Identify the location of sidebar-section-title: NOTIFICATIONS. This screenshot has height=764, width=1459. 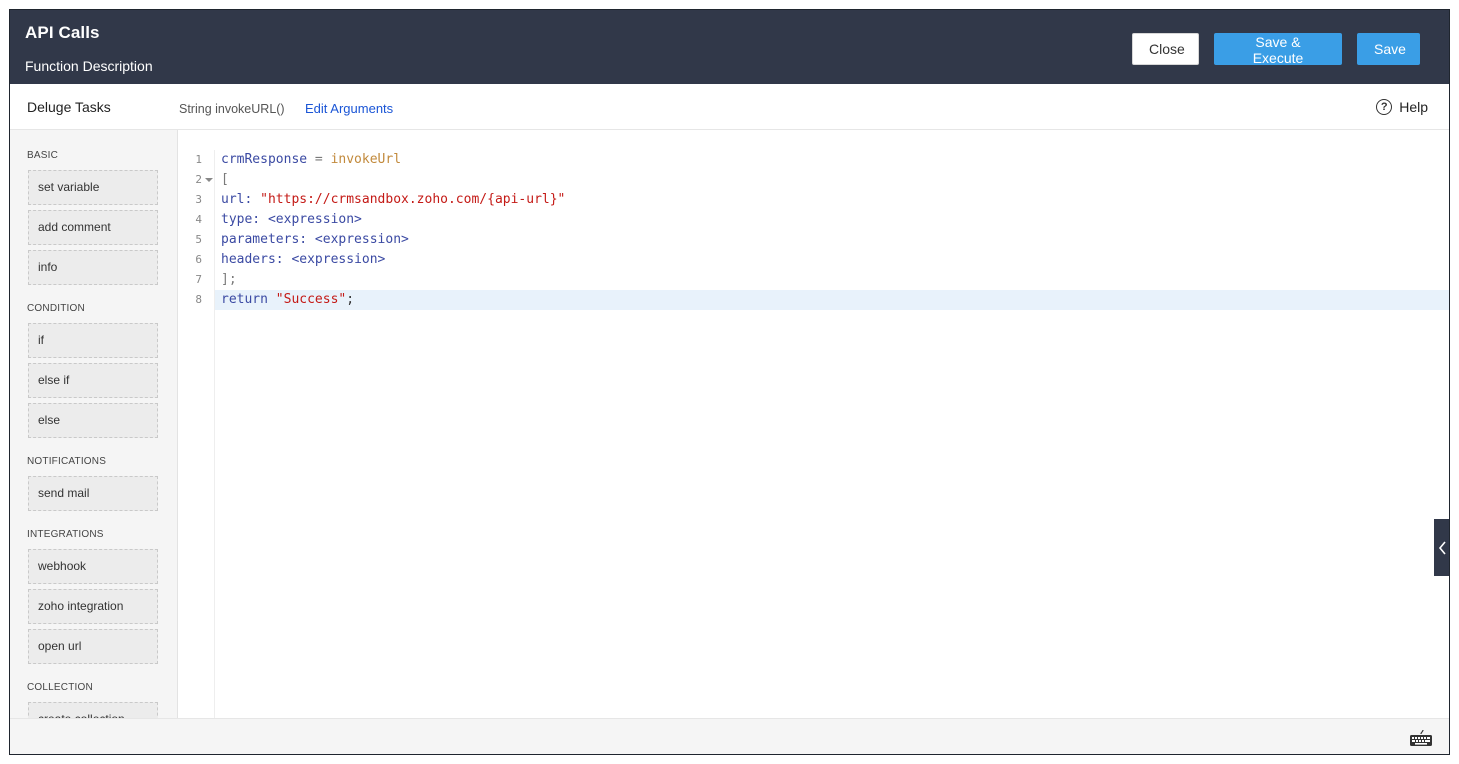
(67, 461).